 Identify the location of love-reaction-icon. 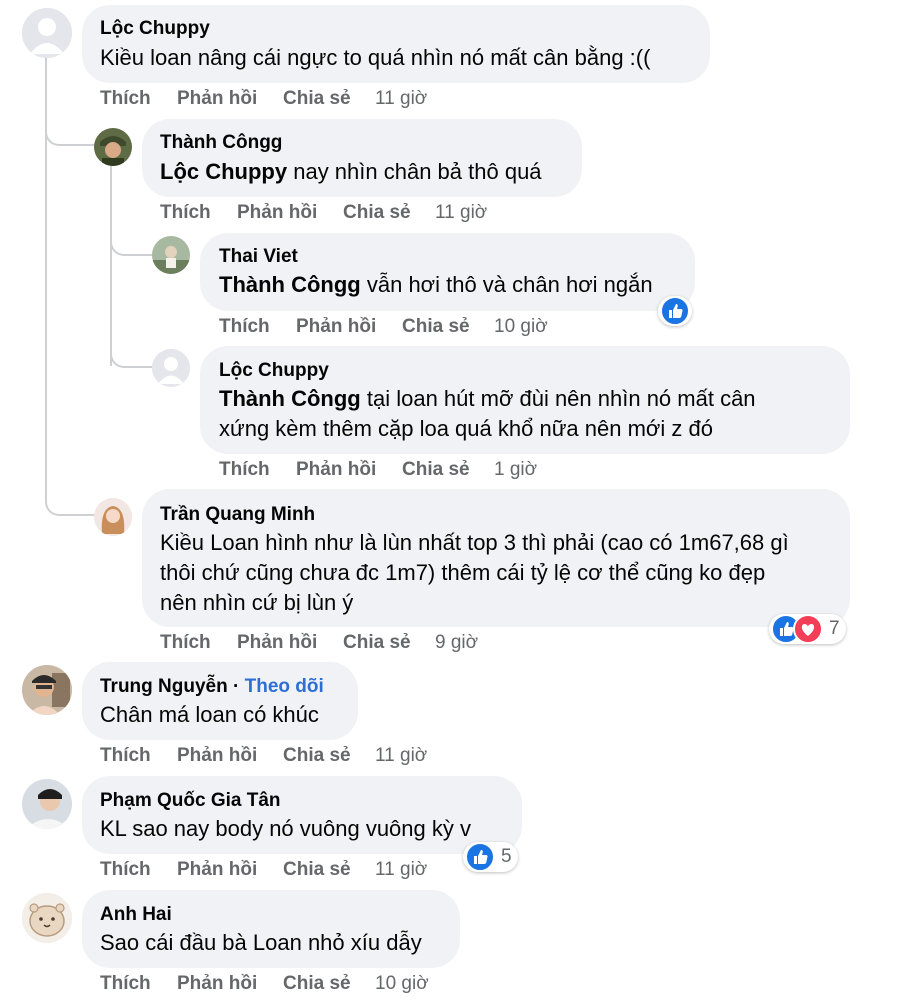
(808, 629).